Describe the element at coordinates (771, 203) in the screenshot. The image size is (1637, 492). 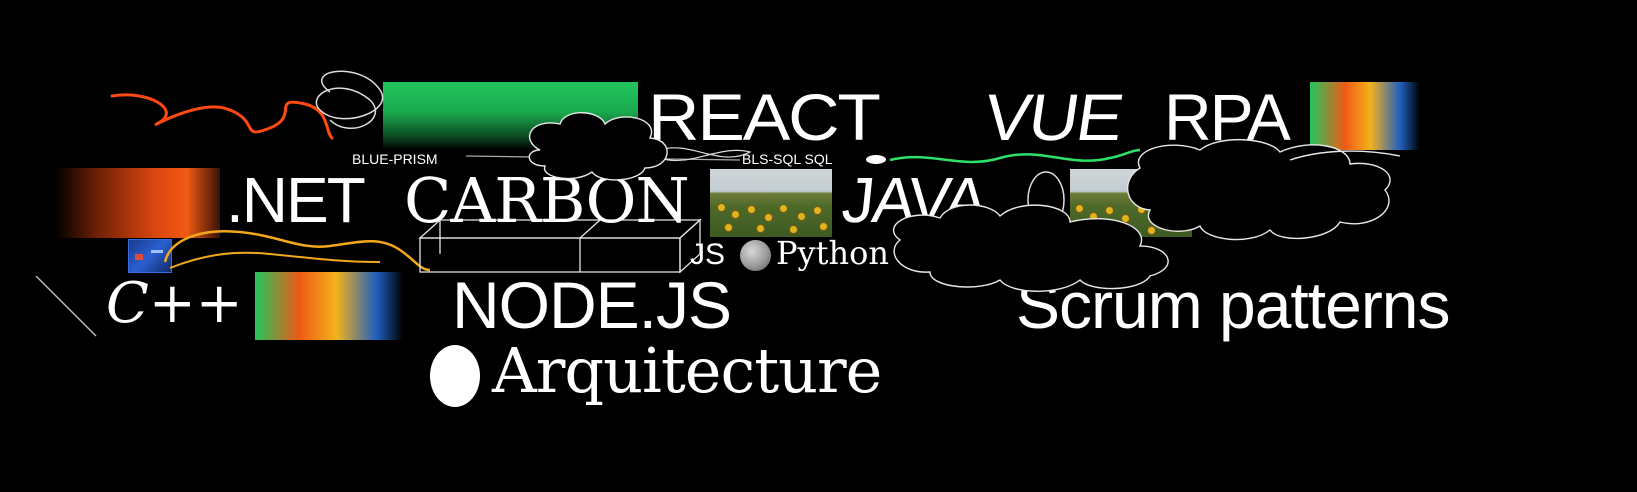
I see `sunflower-field-photo` at that location.